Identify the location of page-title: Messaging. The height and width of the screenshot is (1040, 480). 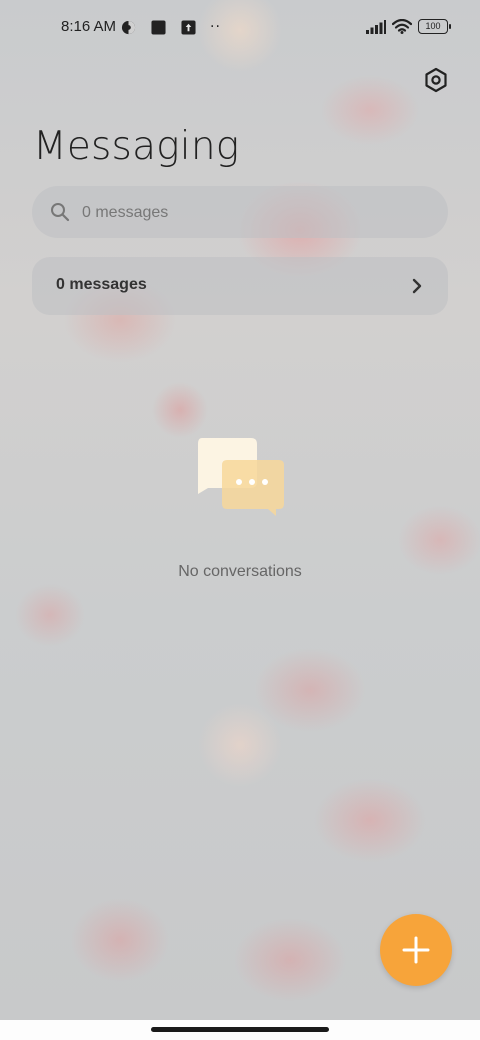
(136, 146).